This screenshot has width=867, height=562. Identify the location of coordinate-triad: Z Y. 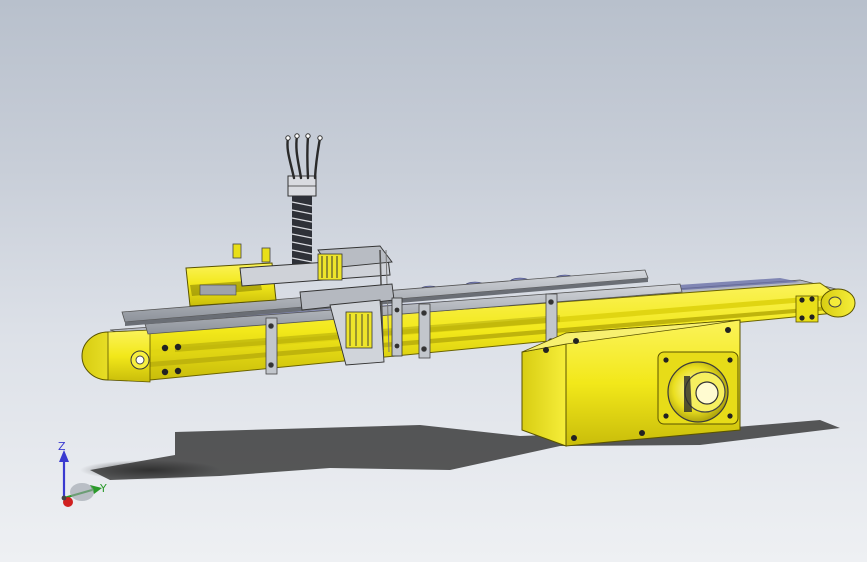
(83, 475).